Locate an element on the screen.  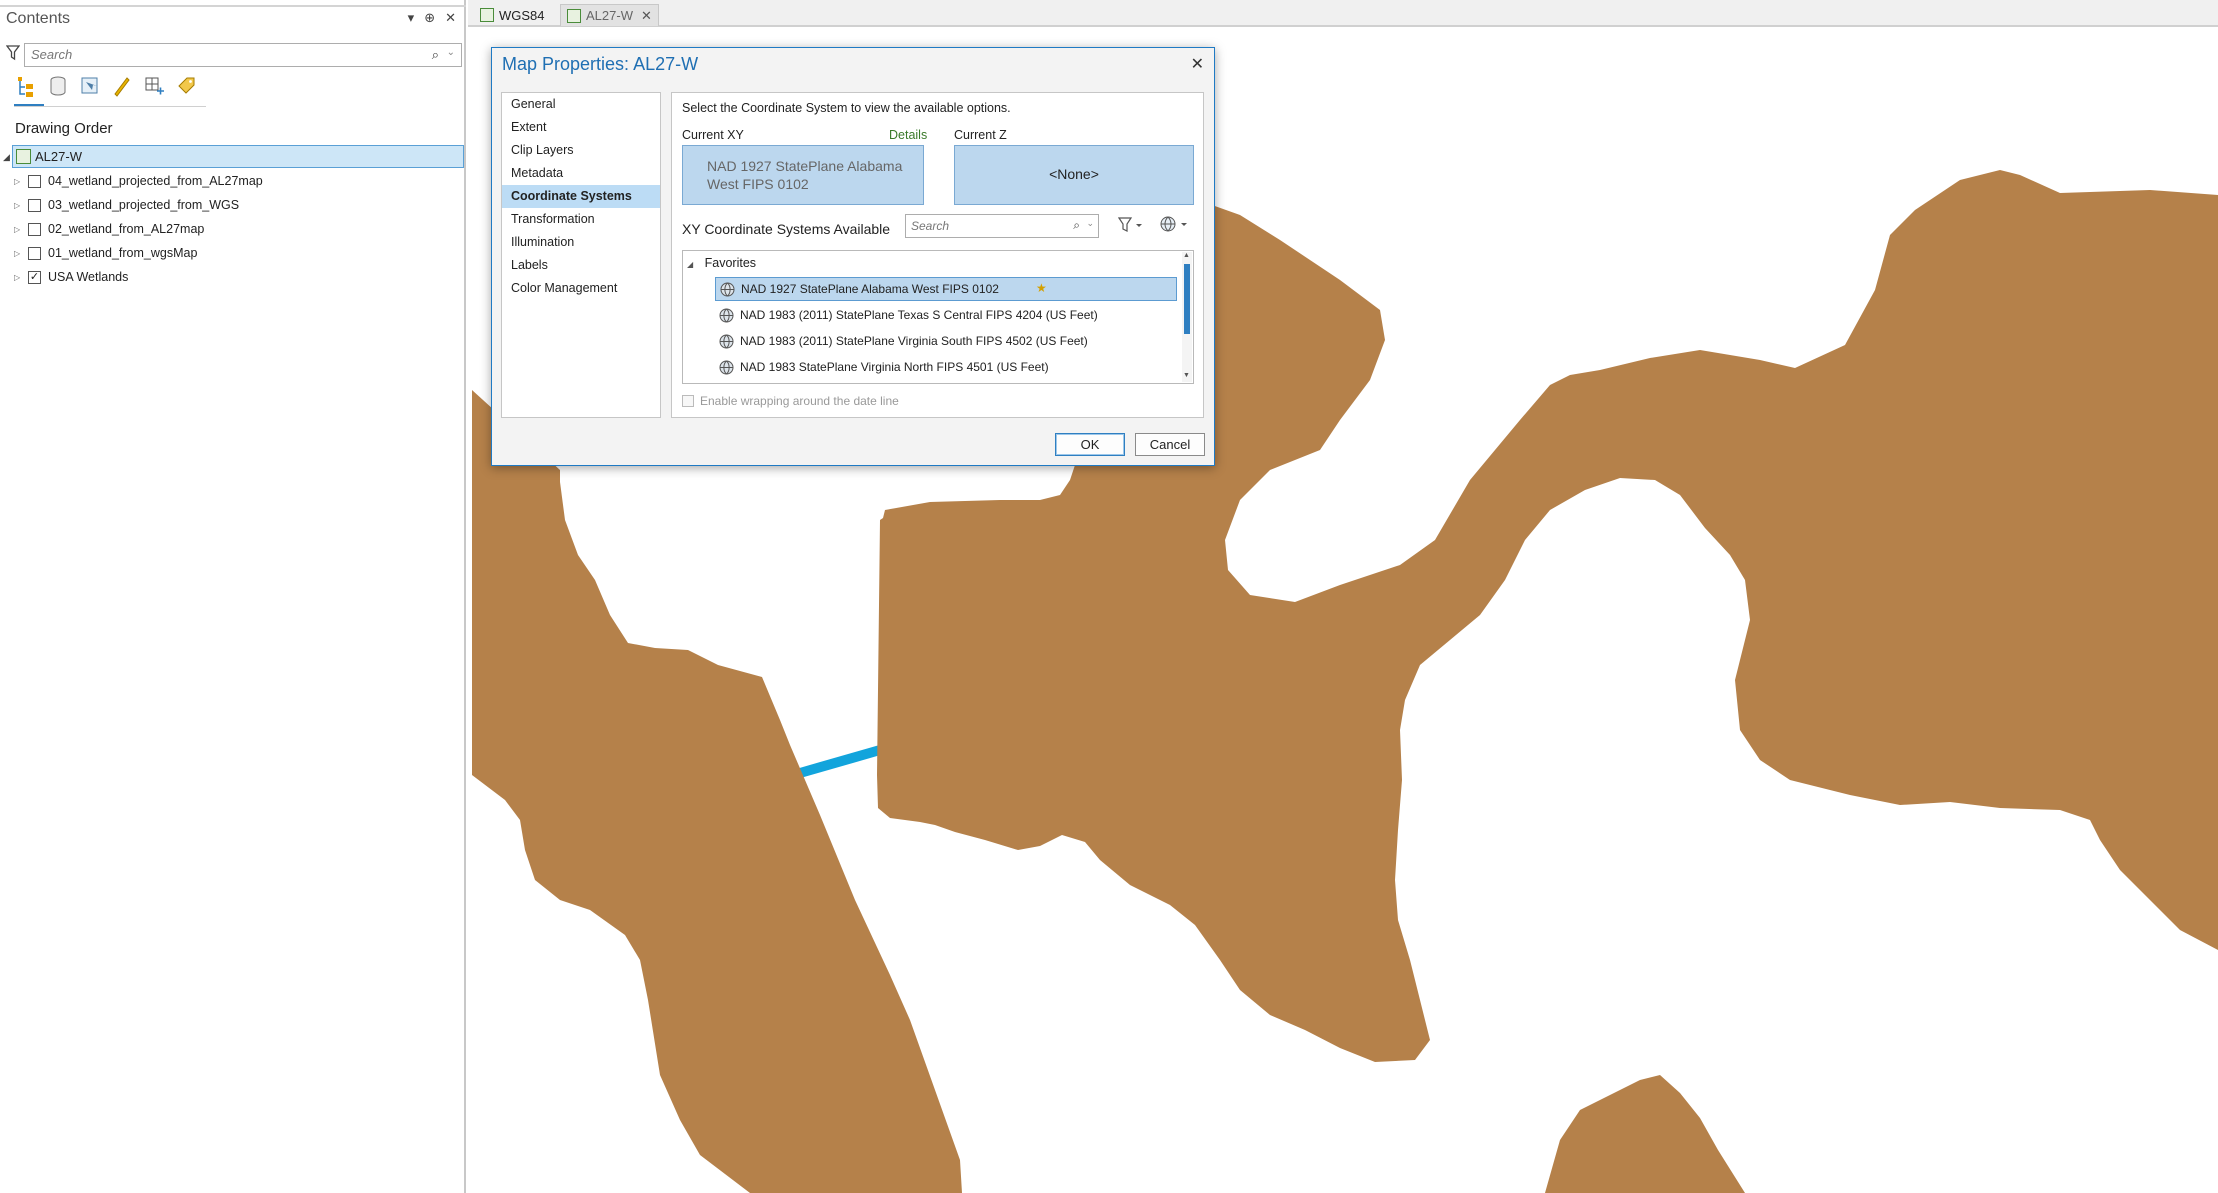
cs-search-input: Search ⌕ ⌄ is located at coordinates (1002, 226).